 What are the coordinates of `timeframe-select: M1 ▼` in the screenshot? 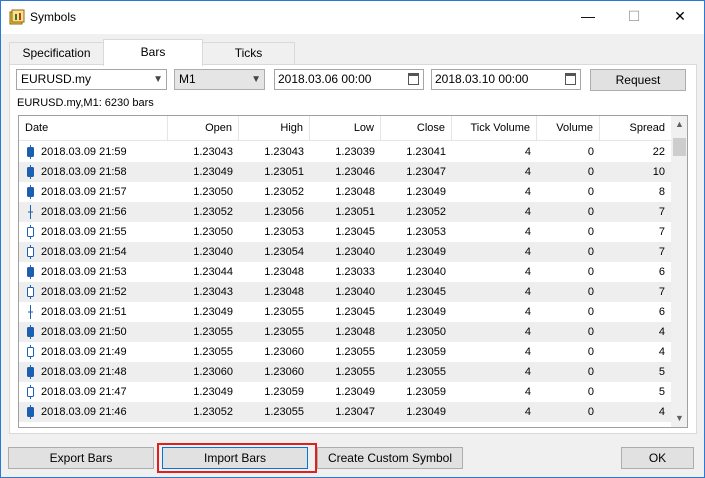 It's located at (219, 79).